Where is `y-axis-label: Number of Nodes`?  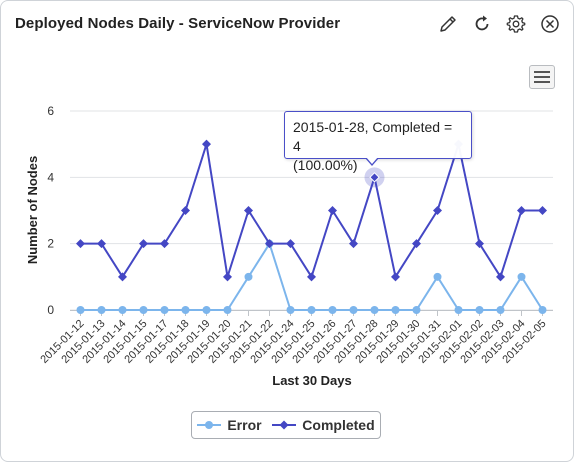
y-axis-label: Number of Nodes is located at coordinates (32, 210).